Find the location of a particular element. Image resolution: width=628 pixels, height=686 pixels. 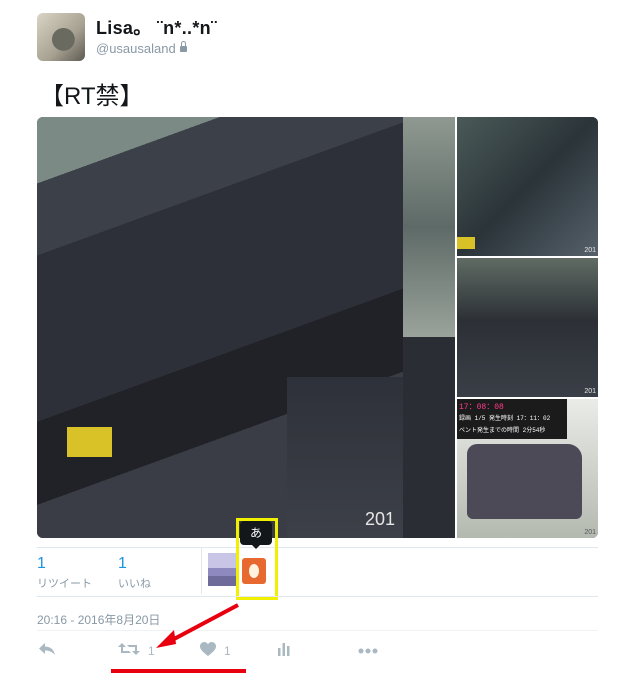

annotation-underline is located at coordinates (178, 671).